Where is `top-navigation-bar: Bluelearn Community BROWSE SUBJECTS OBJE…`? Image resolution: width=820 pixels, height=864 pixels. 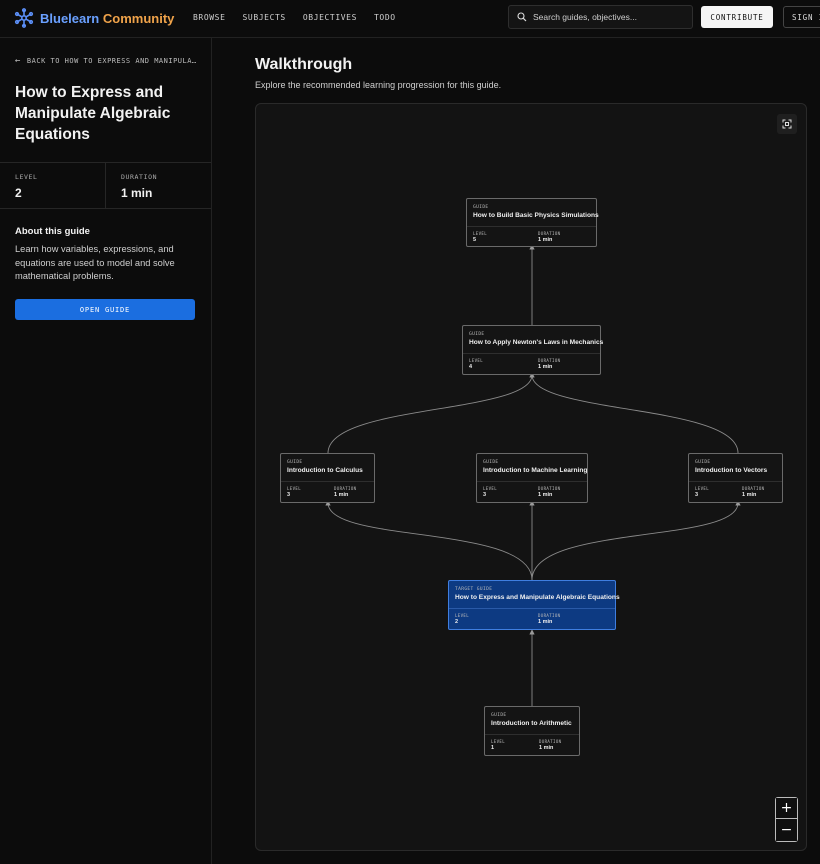 top-navigation-bar: Bluelearn Community BROWSE SUBJECTS OBJE… is located at coordinates (410, 19).